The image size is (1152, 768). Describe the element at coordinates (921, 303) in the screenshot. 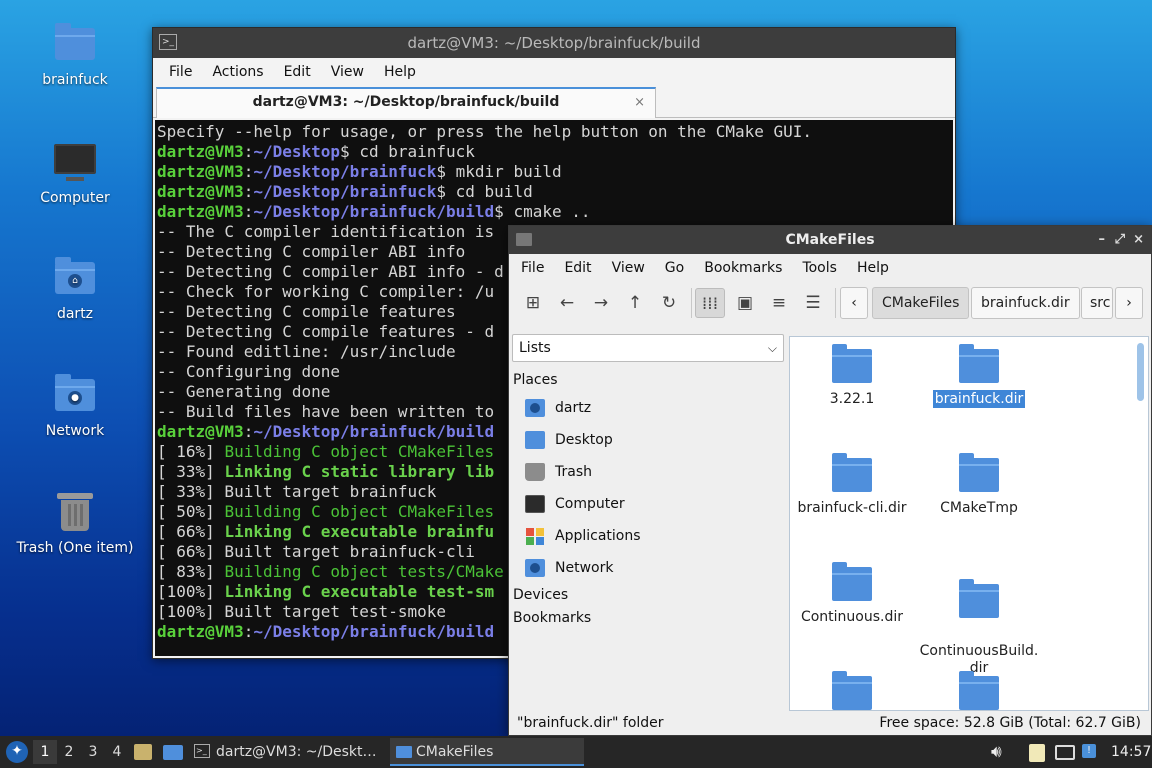

I see `breadcrumb-cmakefiles: CMakeFiles` at that location.